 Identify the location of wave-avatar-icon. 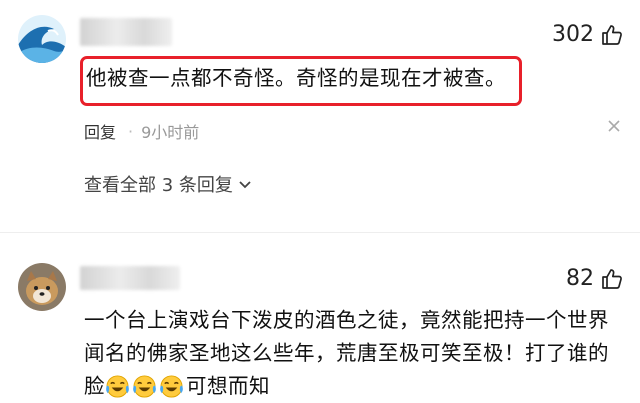
(42, 39).